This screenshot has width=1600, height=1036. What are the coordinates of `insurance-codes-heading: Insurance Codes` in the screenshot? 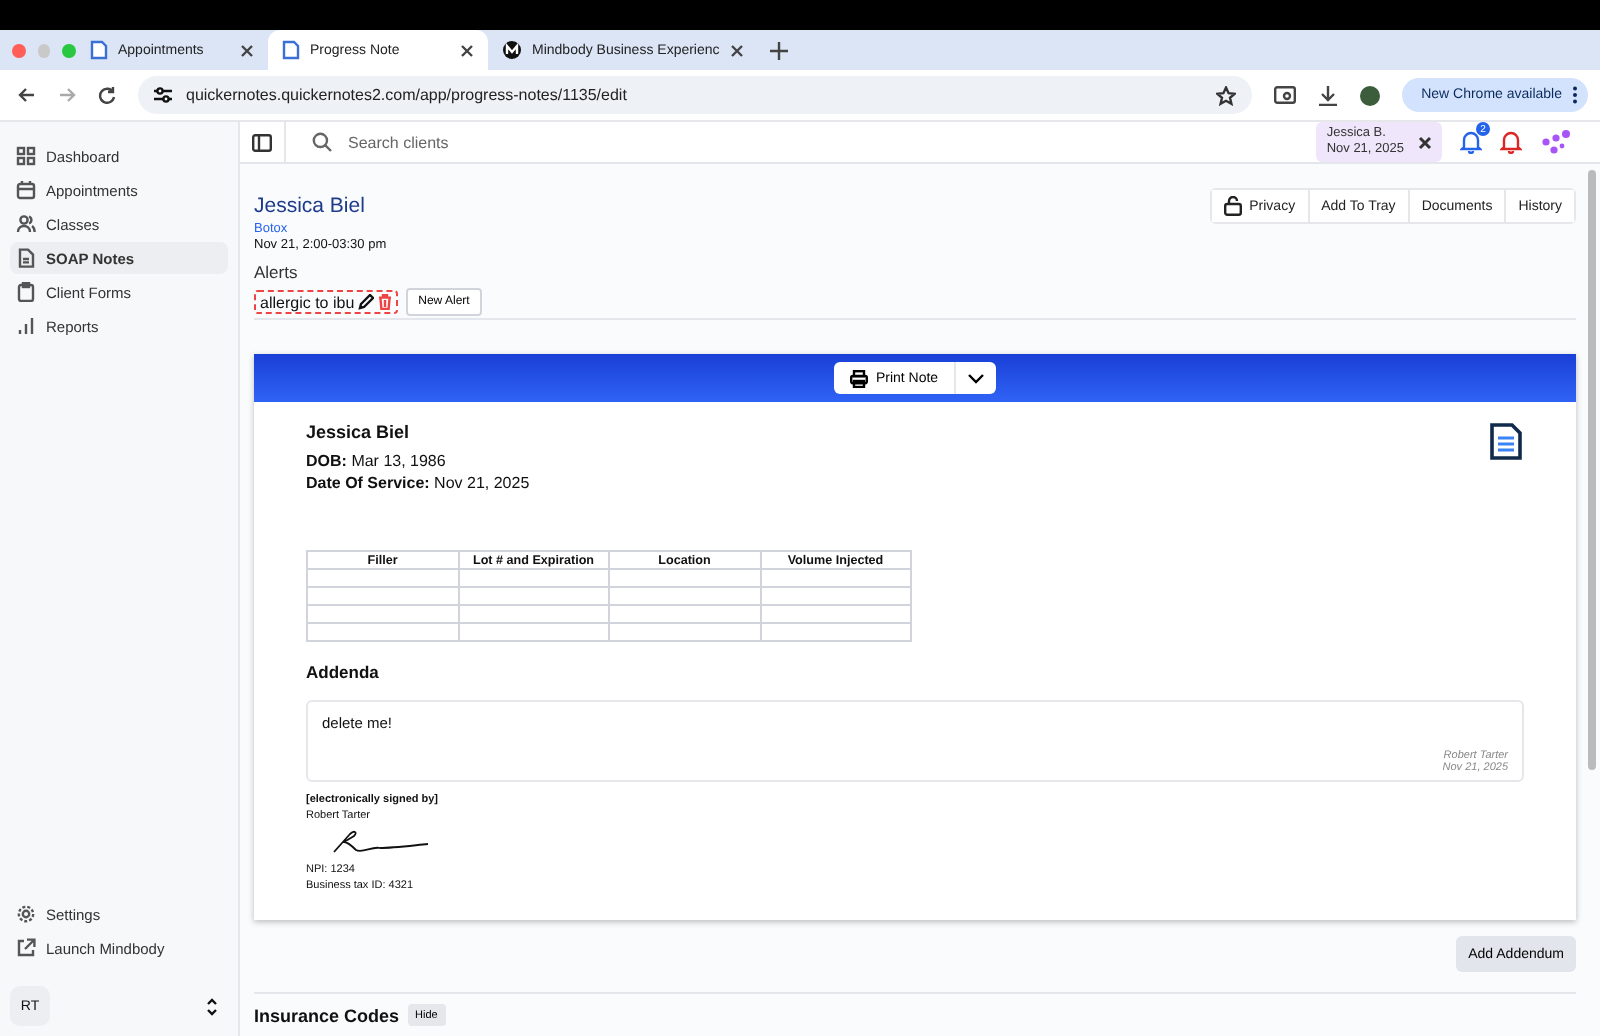 It's located at (327, 1015).